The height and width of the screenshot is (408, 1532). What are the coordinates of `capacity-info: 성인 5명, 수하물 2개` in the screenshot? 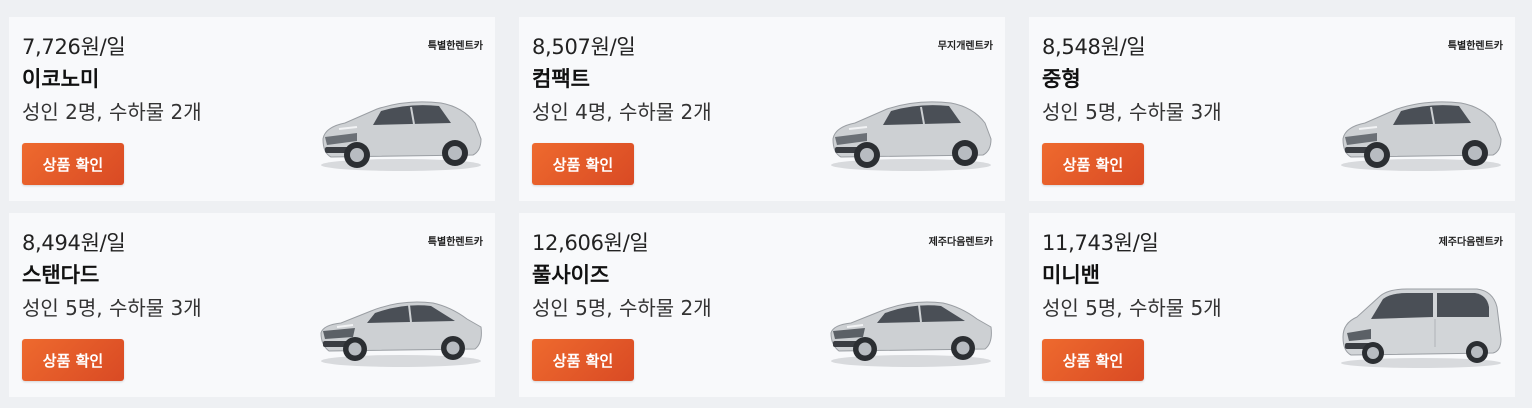 It's located at (622, 308).